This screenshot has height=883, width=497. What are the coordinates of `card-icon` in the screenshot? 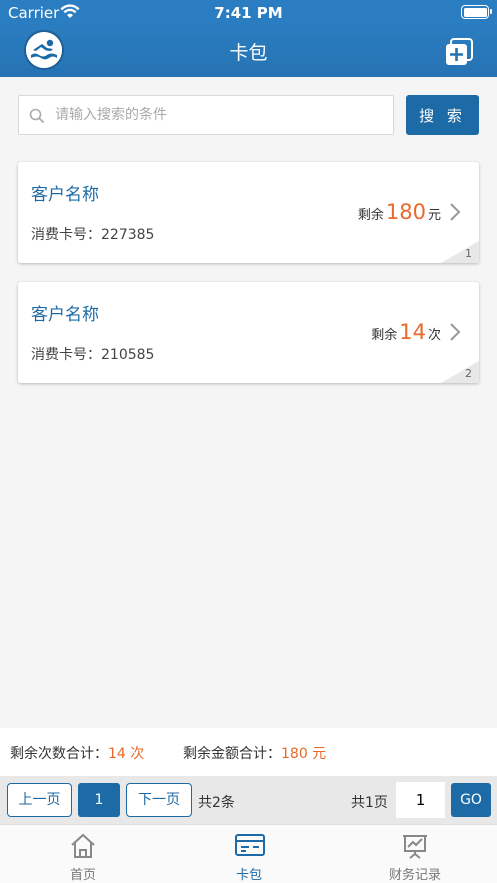 It's located at (250, 846).